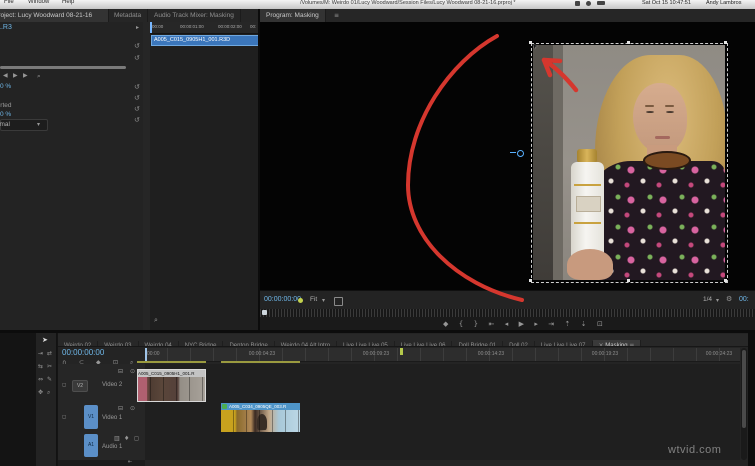 The height and width of the screenshot is (466, 755). Describe the element at coordinates (146, 354) in the screenshot. I see `timeline-playhead` at that location.